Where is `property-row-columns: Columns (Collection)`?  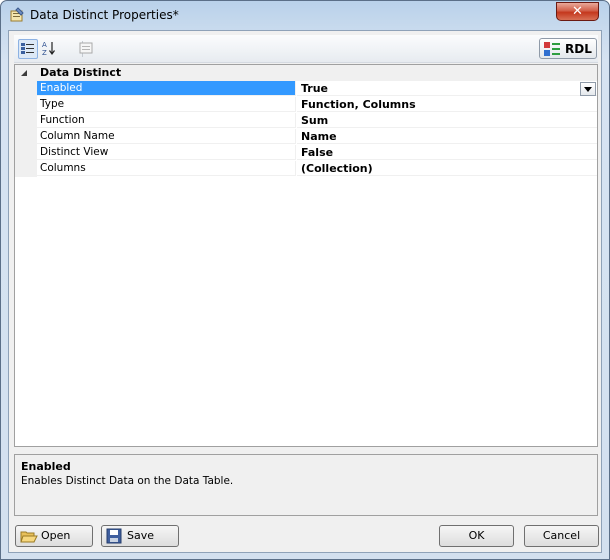
property-row-columns: Columns (Collection) is located at coordinates (306, 169).